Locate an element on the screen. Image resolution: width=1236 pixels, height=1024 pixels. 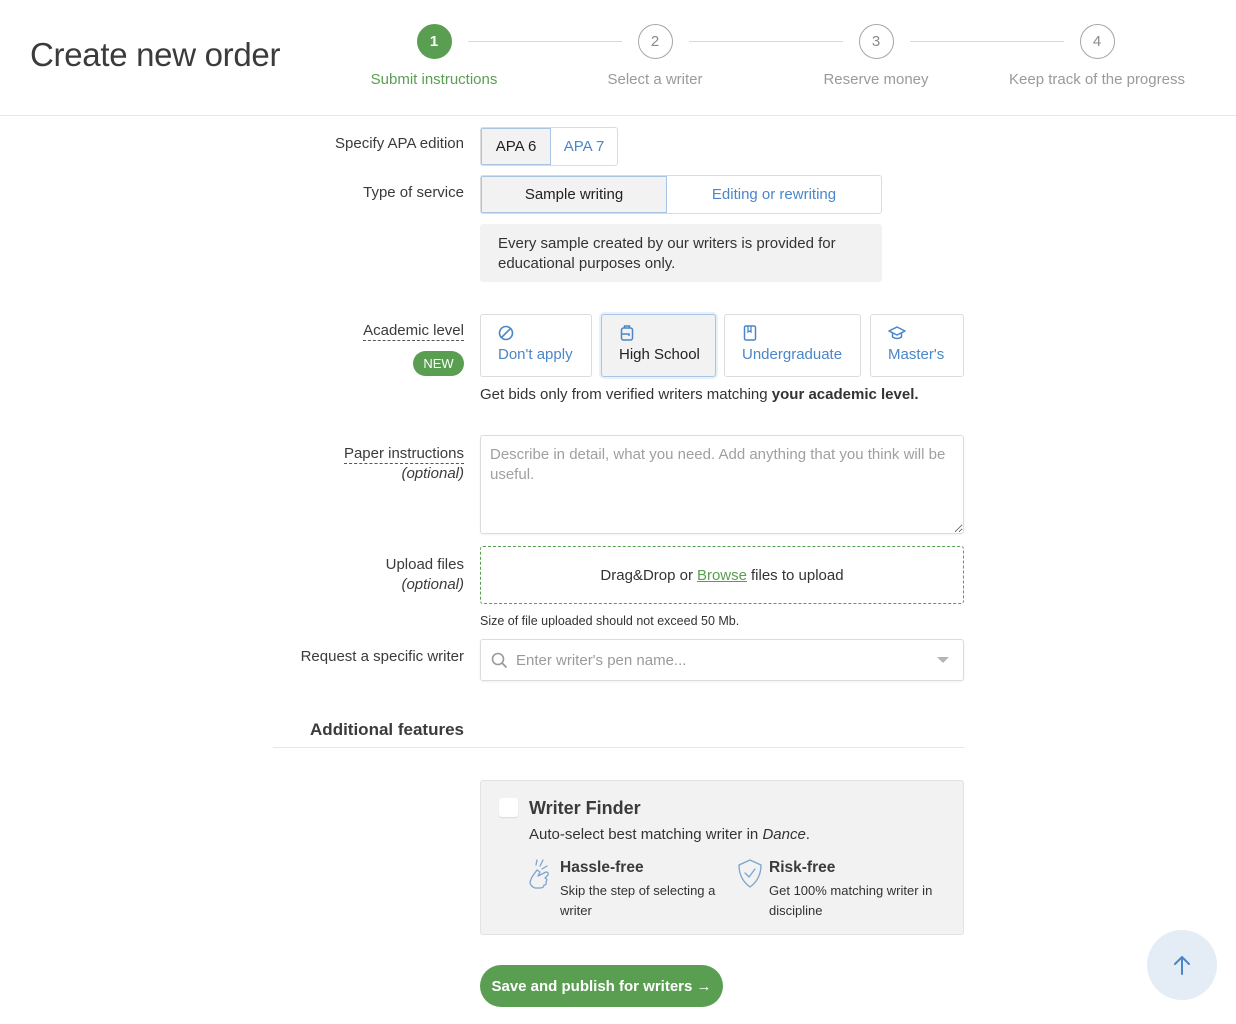
service-type-selector: Sample writing Editing or rewriting is located at coordinates (681, 194).